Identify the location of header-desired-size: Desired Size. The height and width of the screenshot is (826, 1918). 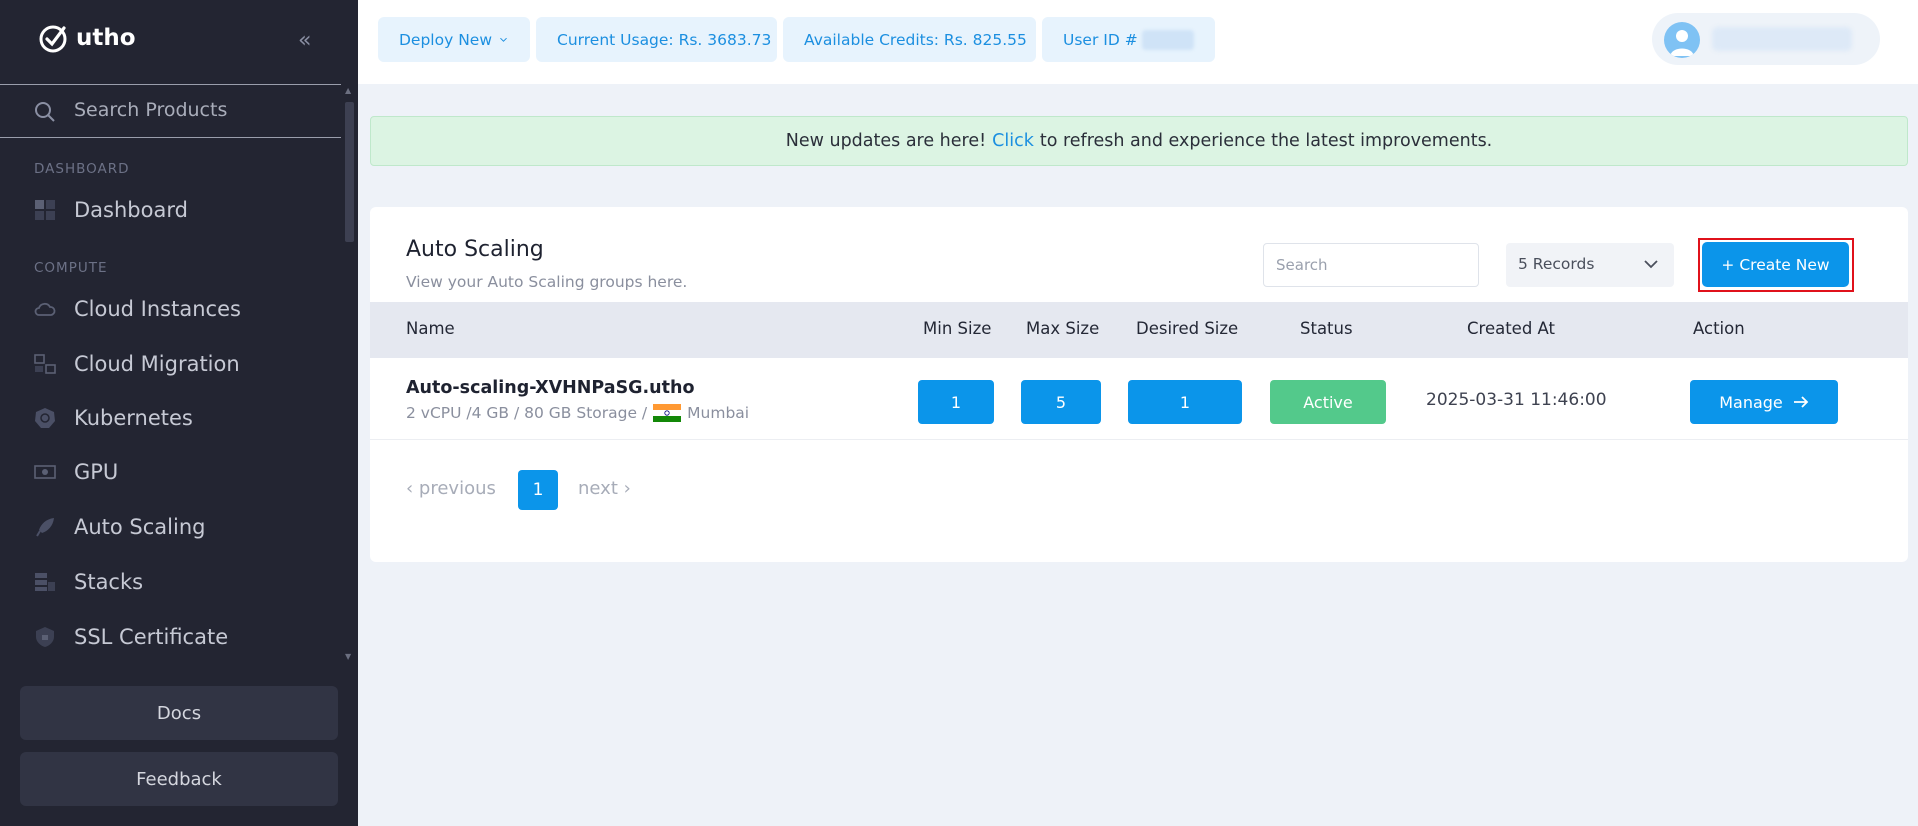
(1187, 328).